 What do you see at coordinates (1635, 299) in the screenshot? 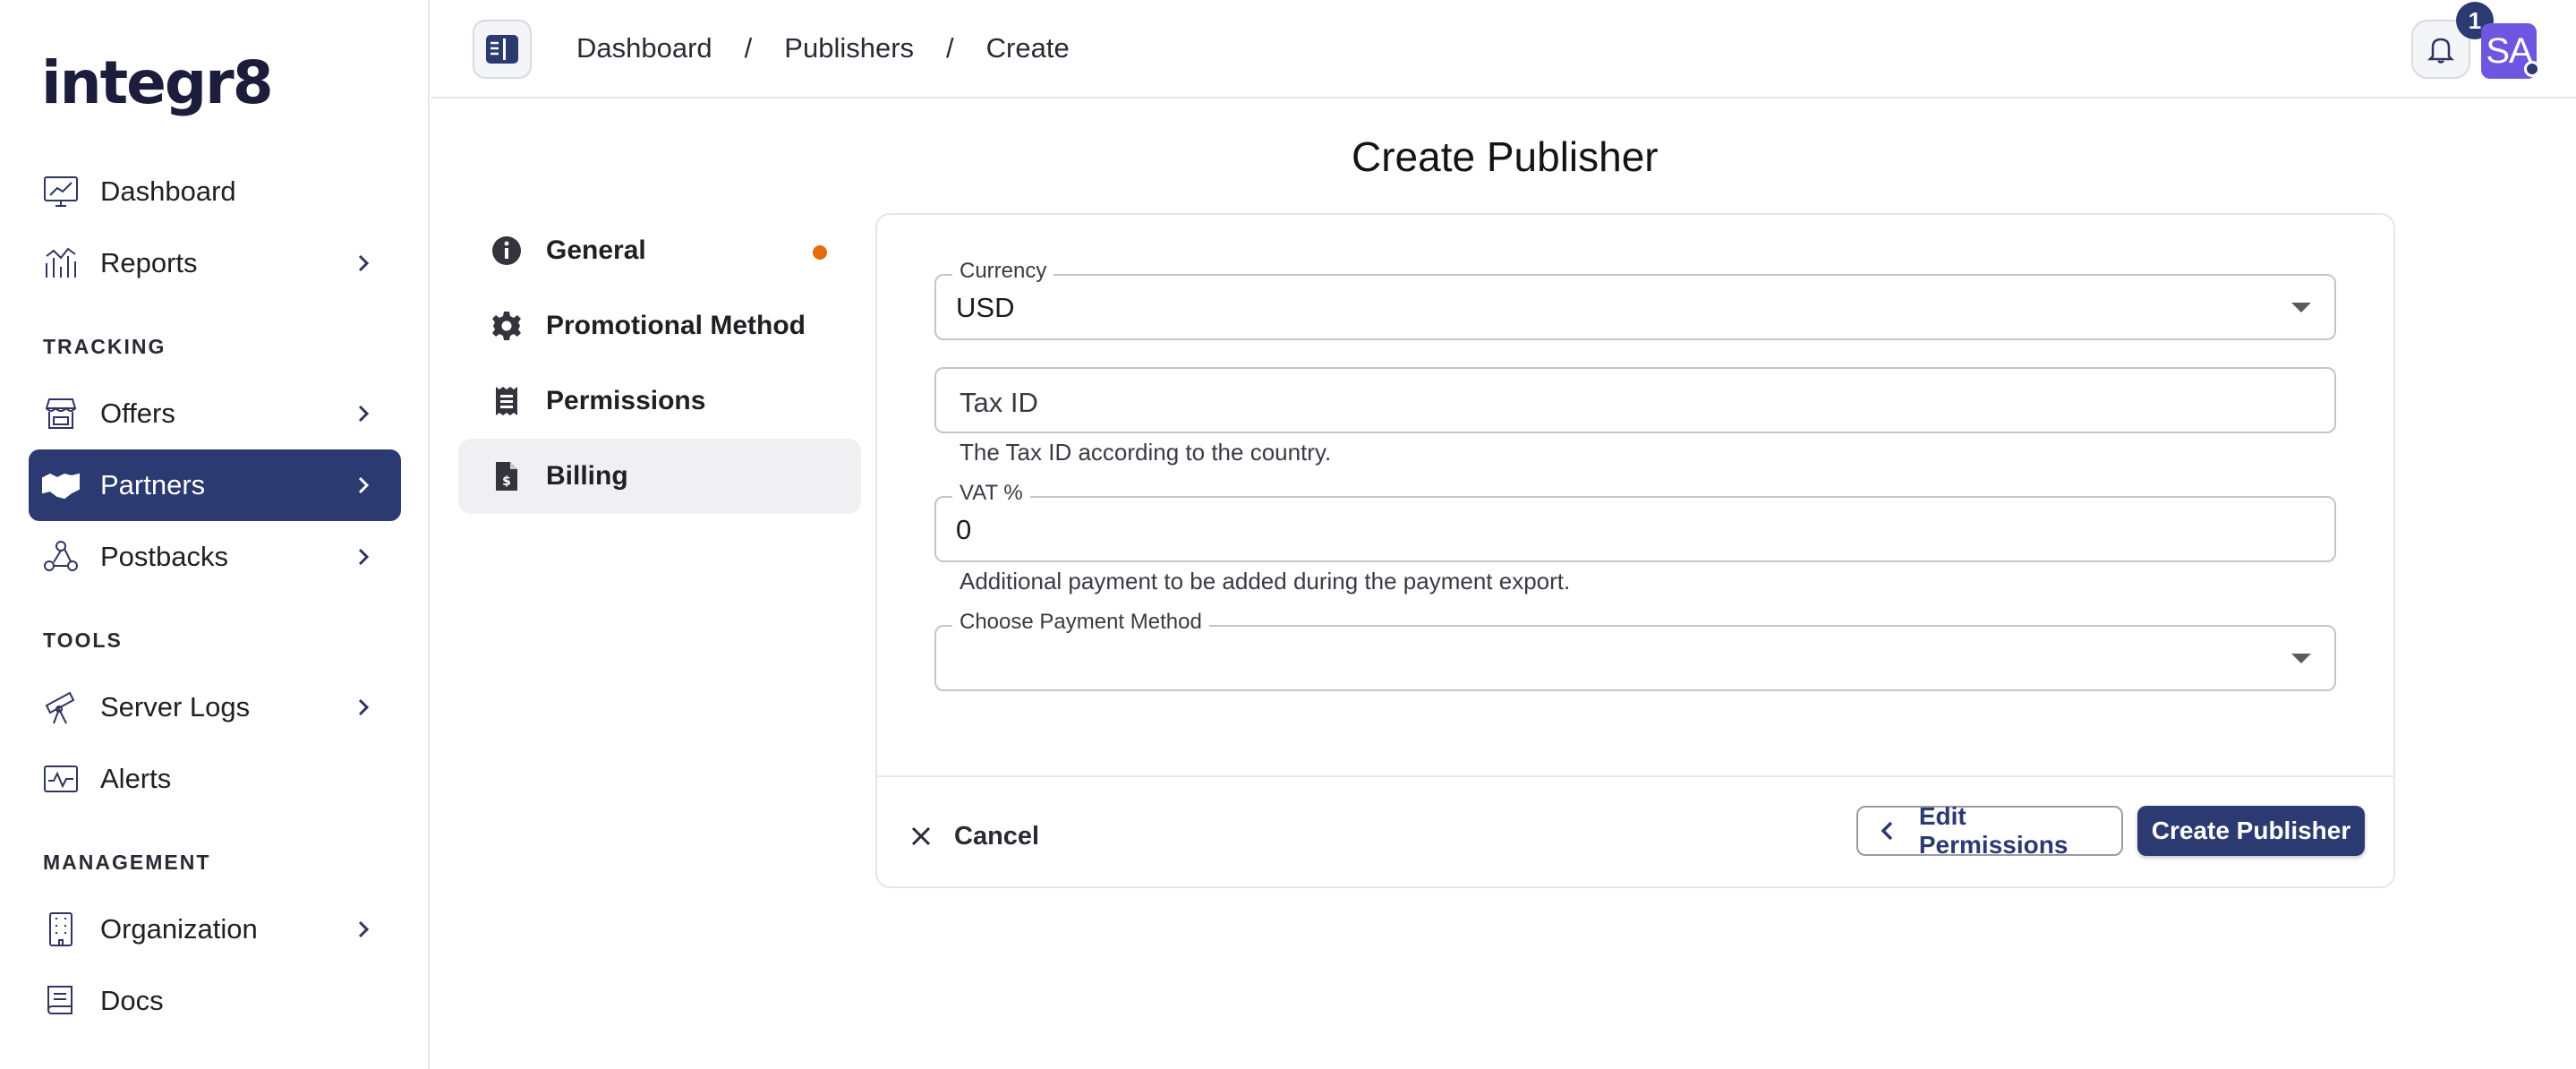
I see `currency-select: Currency USD` at bounding box center [1635, 299].